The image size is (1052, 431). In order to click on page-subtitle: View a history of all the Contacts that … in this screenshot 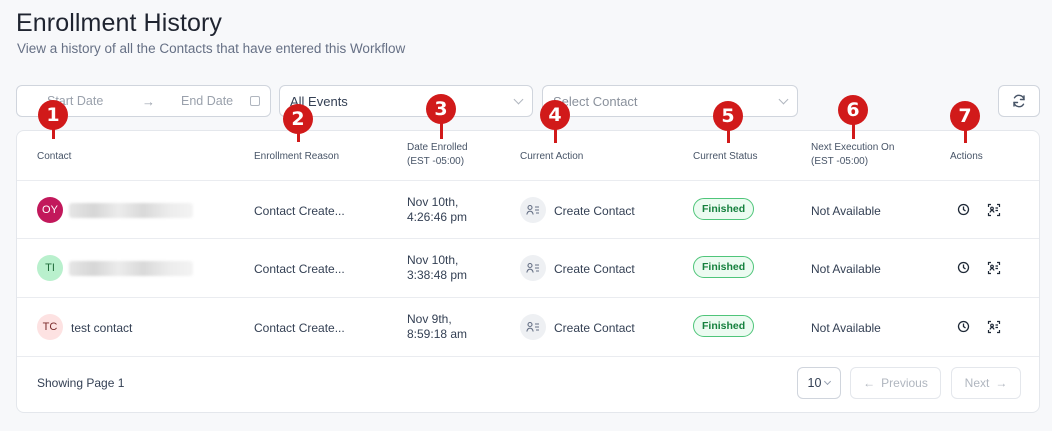, I will do `click(211, 48)`.